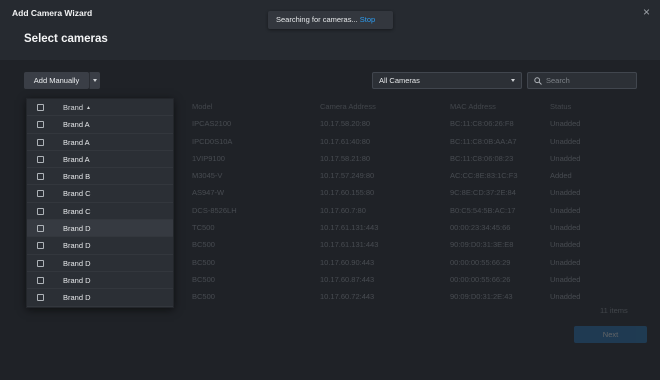 This screenshot has width=660, height=380. Describe the element at coordinates (480, 279) in the screenshot. I see `cell-mac: 00:00:00:55:66:26` at that location.